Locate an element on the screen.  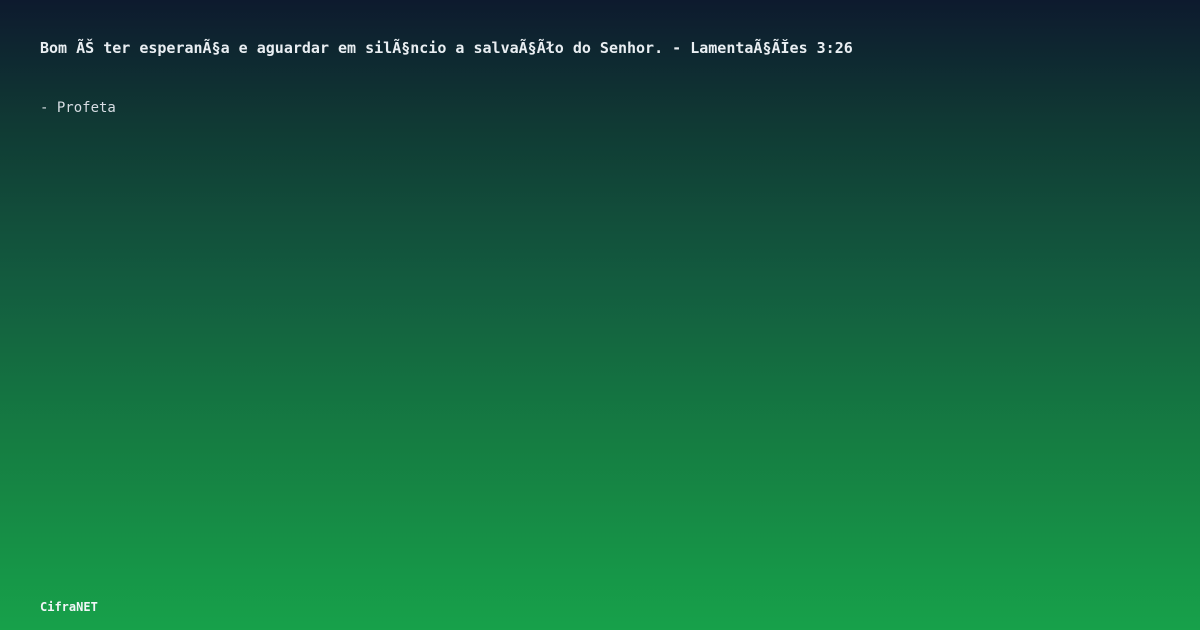
quote-author: - Profeta is located at coordinates (78, 108).